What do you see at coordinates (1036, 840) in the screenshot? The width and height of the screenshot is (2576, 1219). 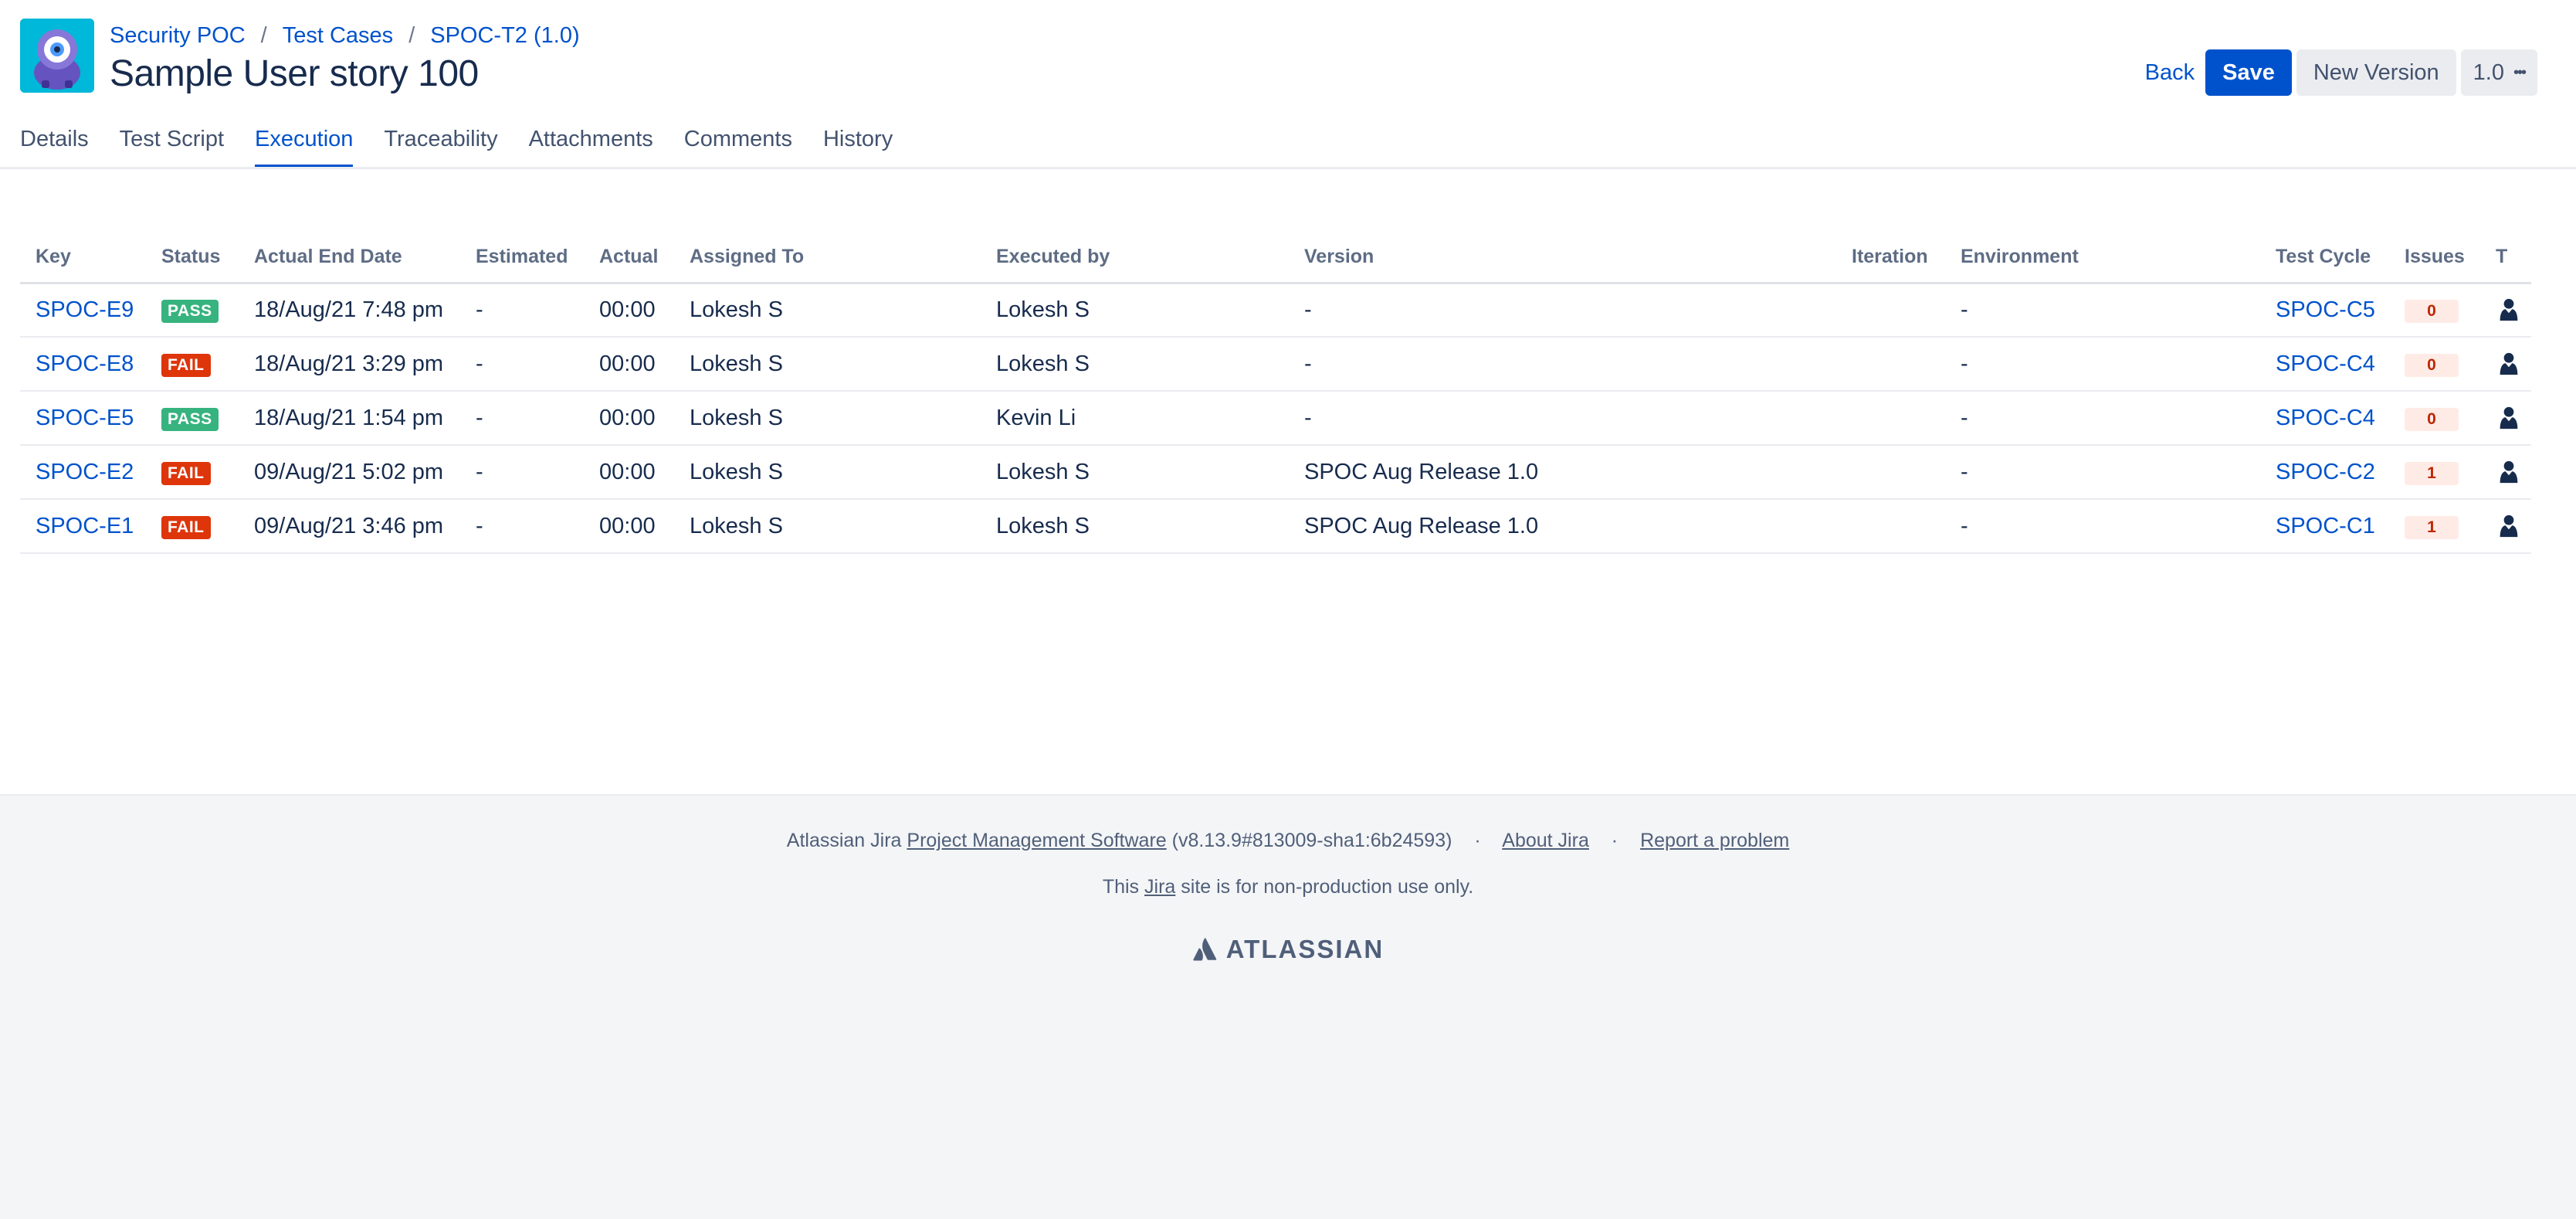 I see `footer-pms-link: Project Management Software` at bounding box center [1036, 840].